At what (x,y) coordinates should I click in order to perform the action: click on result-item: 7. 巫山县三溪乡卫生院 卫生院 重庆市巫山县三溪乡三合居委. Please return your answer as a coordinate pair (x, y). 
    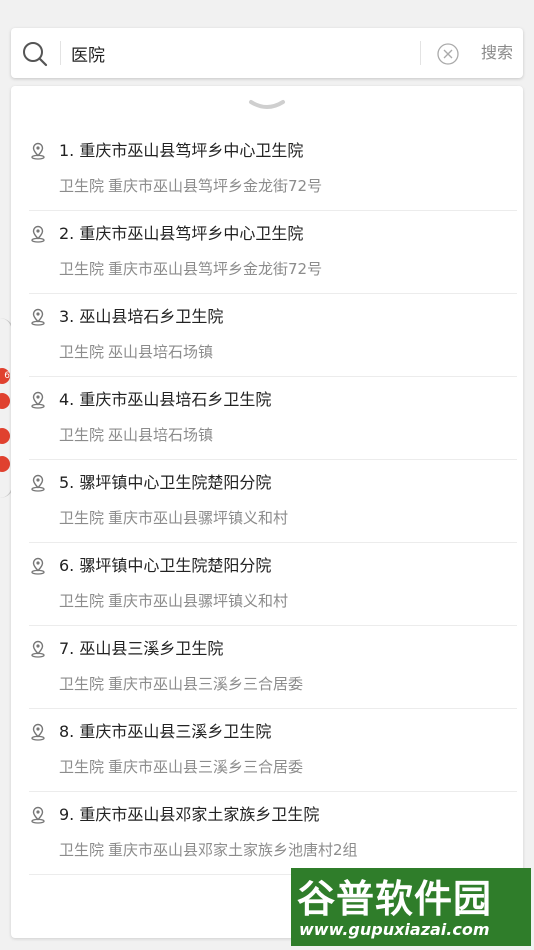
    Looking at the image, I should click on (267, 667).